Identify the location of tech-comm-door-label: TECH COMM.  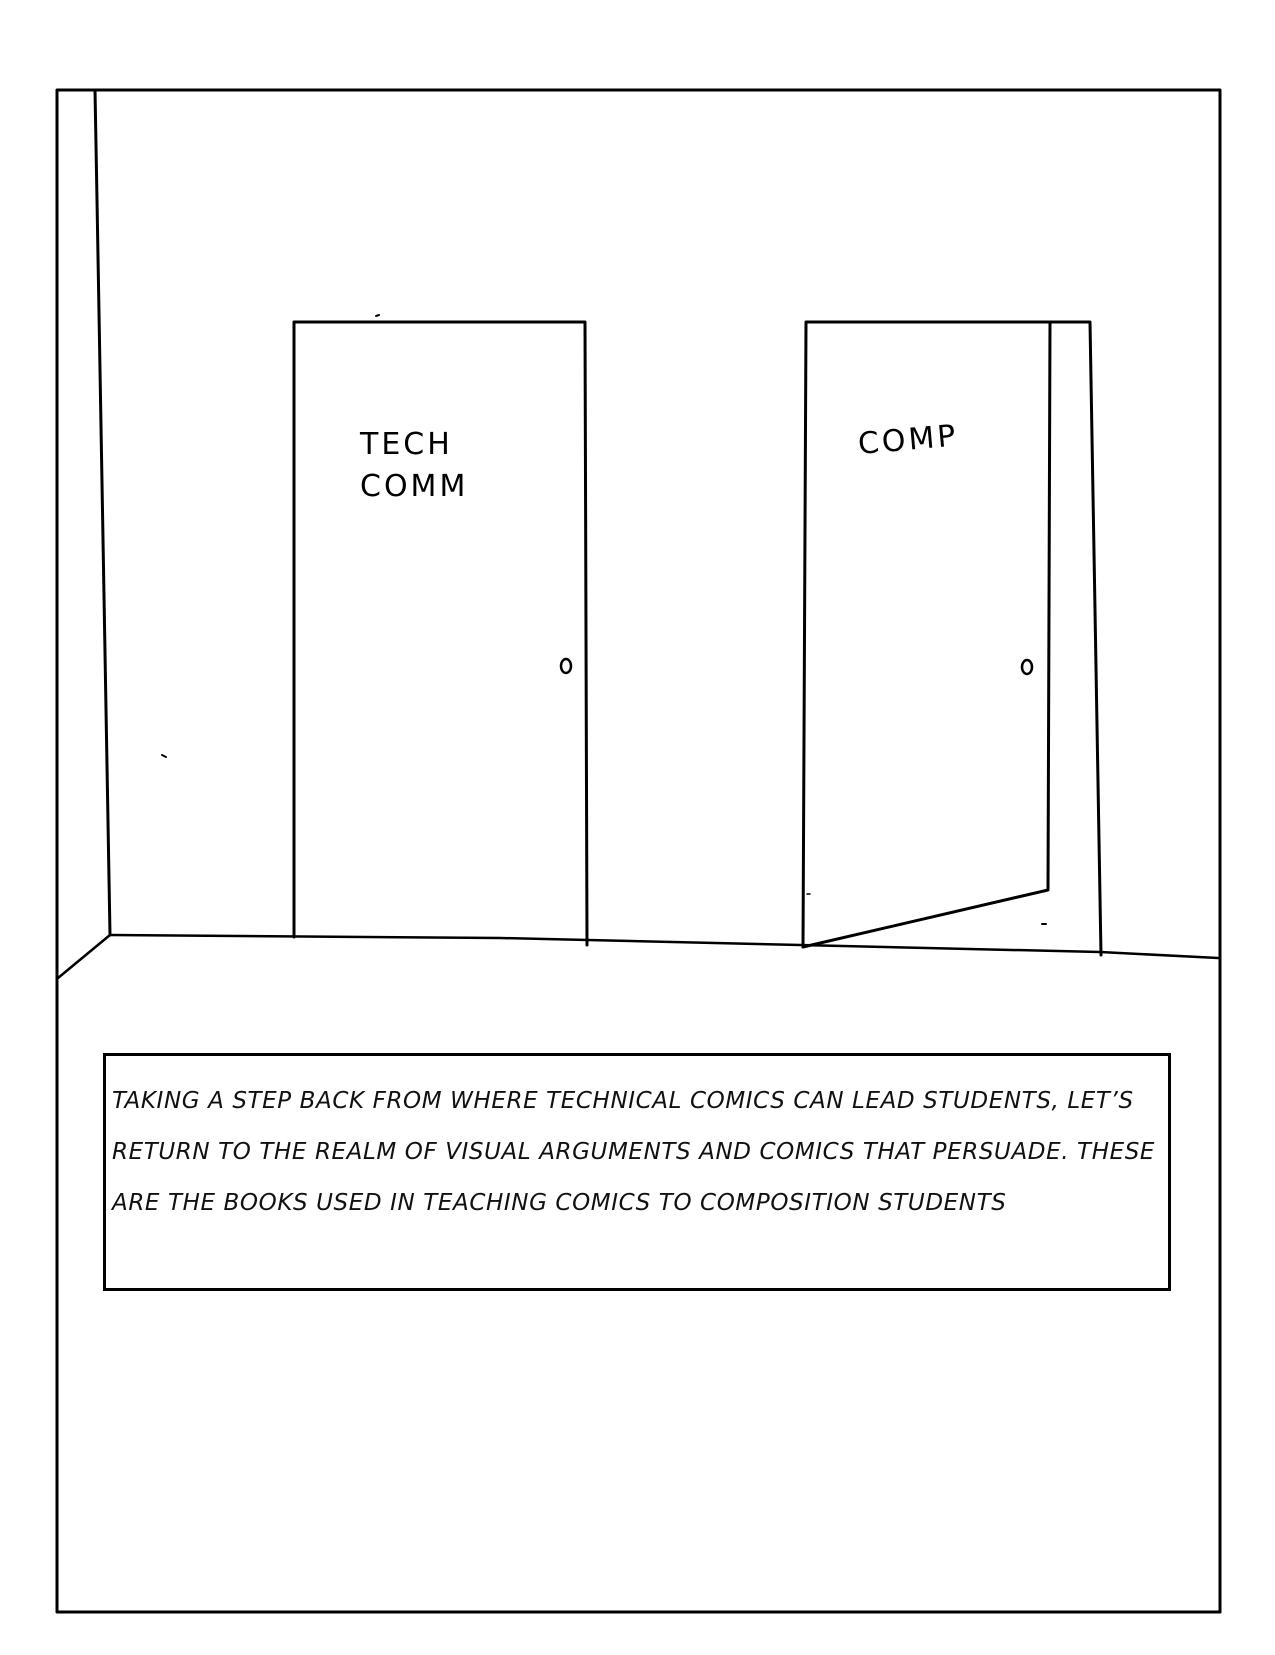
(414, 465).